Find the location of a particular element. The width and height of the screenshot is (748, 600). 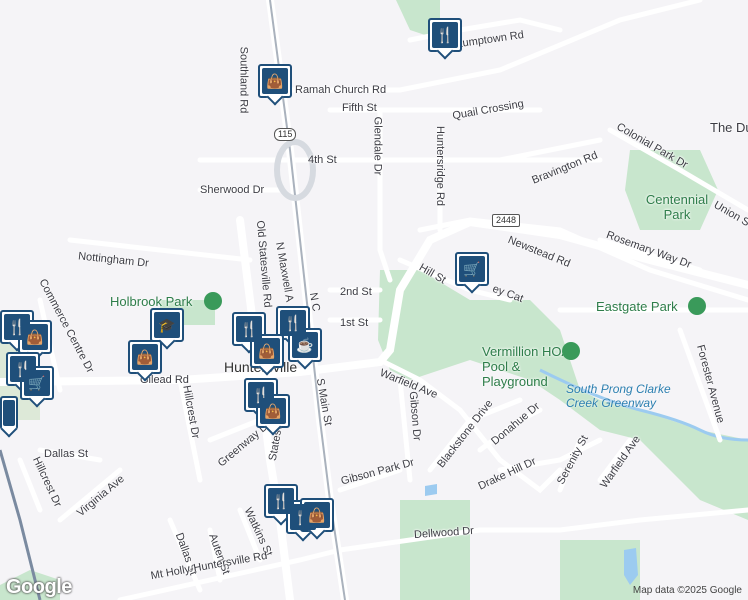

restaurant-pin: 🍴 is located at coordinates (445, 35).